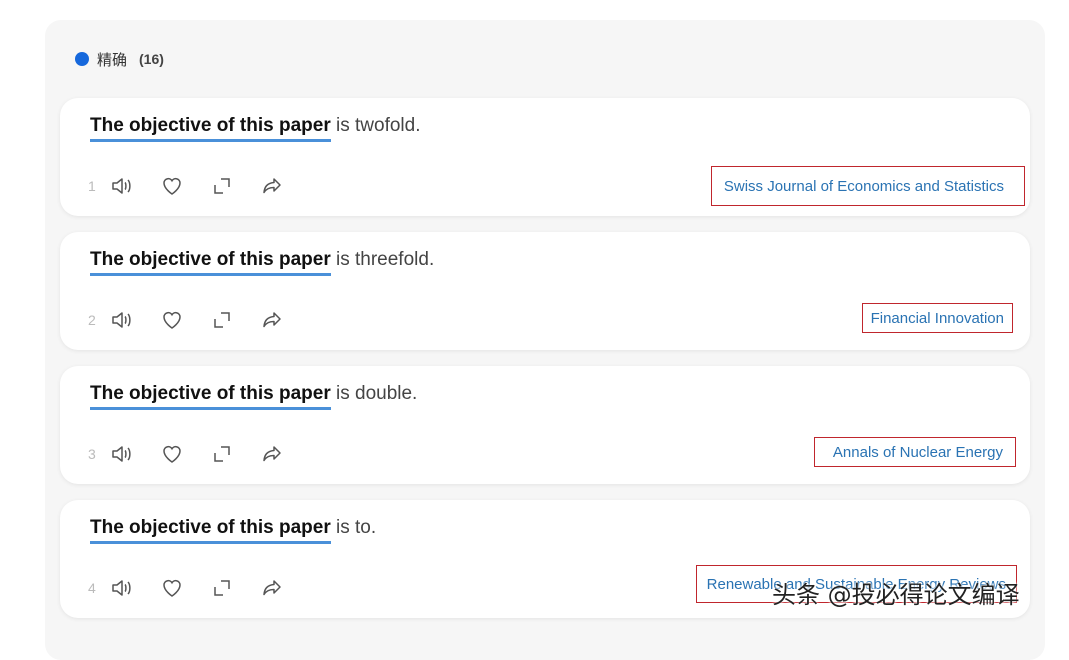 The width and height of the screenshot is (1069, 660). Describe the element at coordinates (112, 59) in the screenshot. I see `category-label: 精确` at that location.